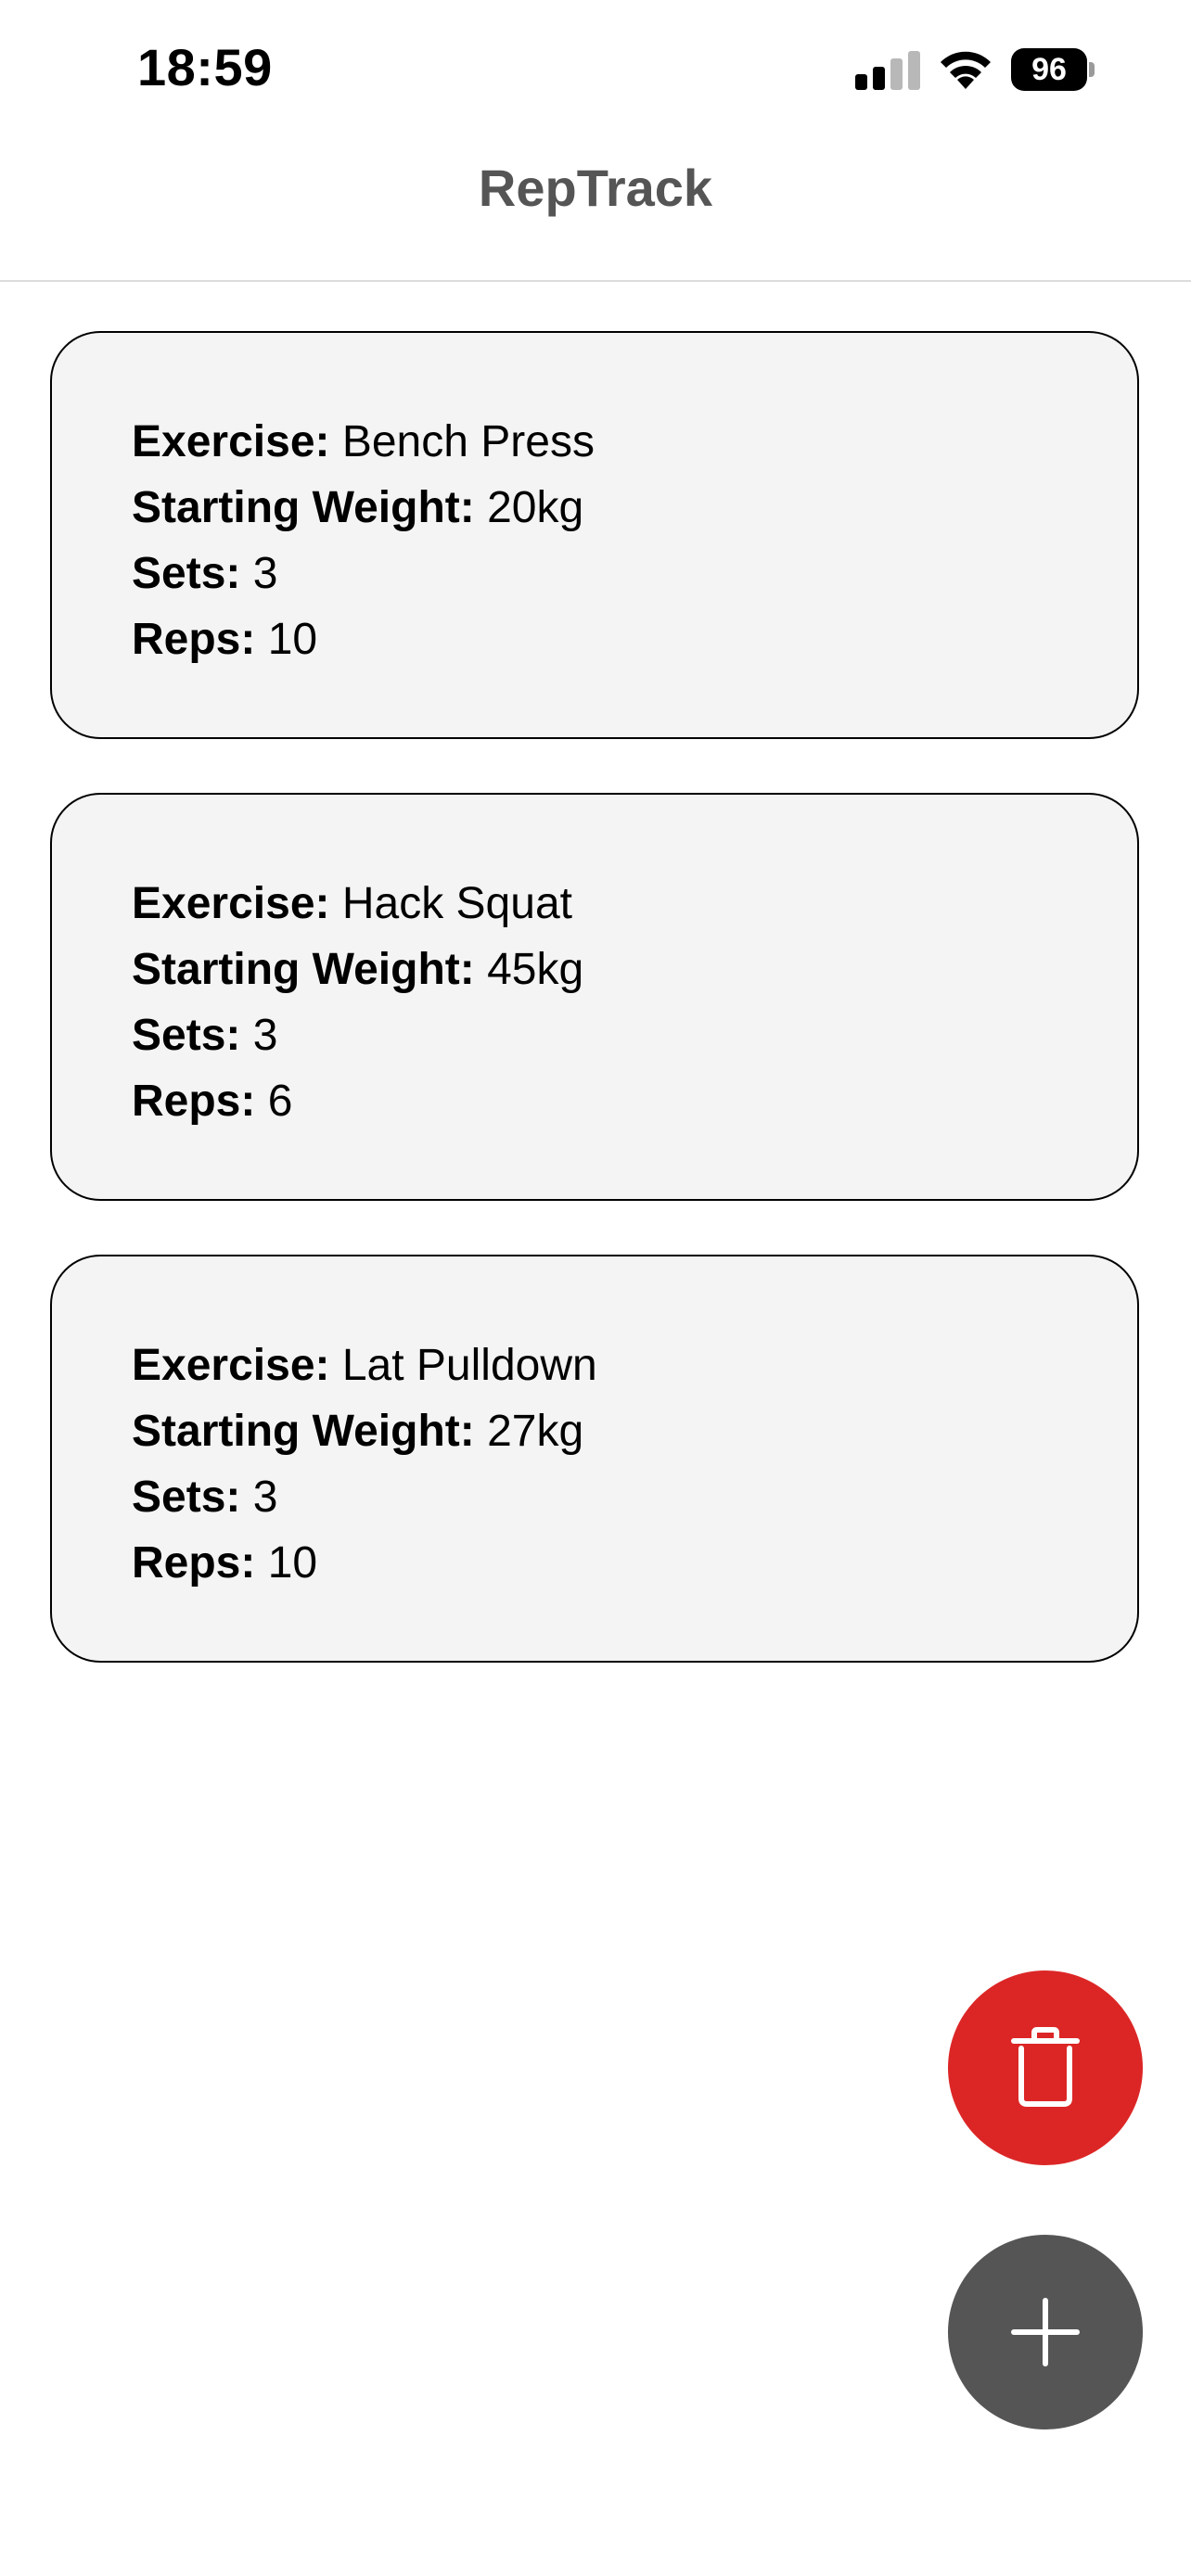  I want to click on status-time: 18:59, so click(205, 67).